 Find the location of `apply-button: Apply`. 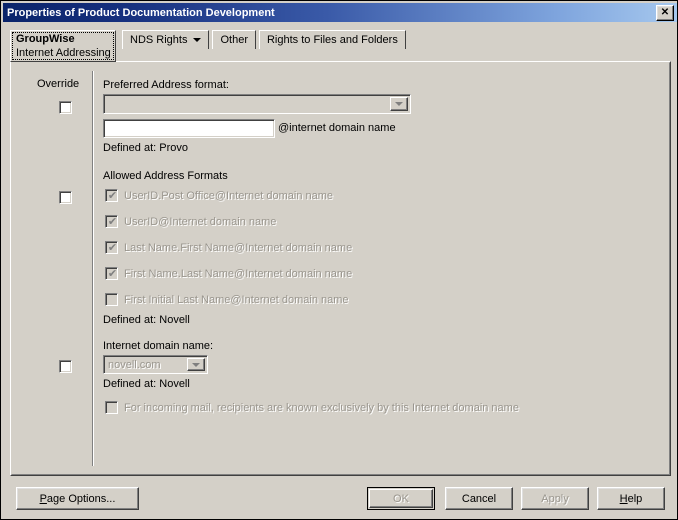

apply-button: Apply is located at coordinates (555, 498).